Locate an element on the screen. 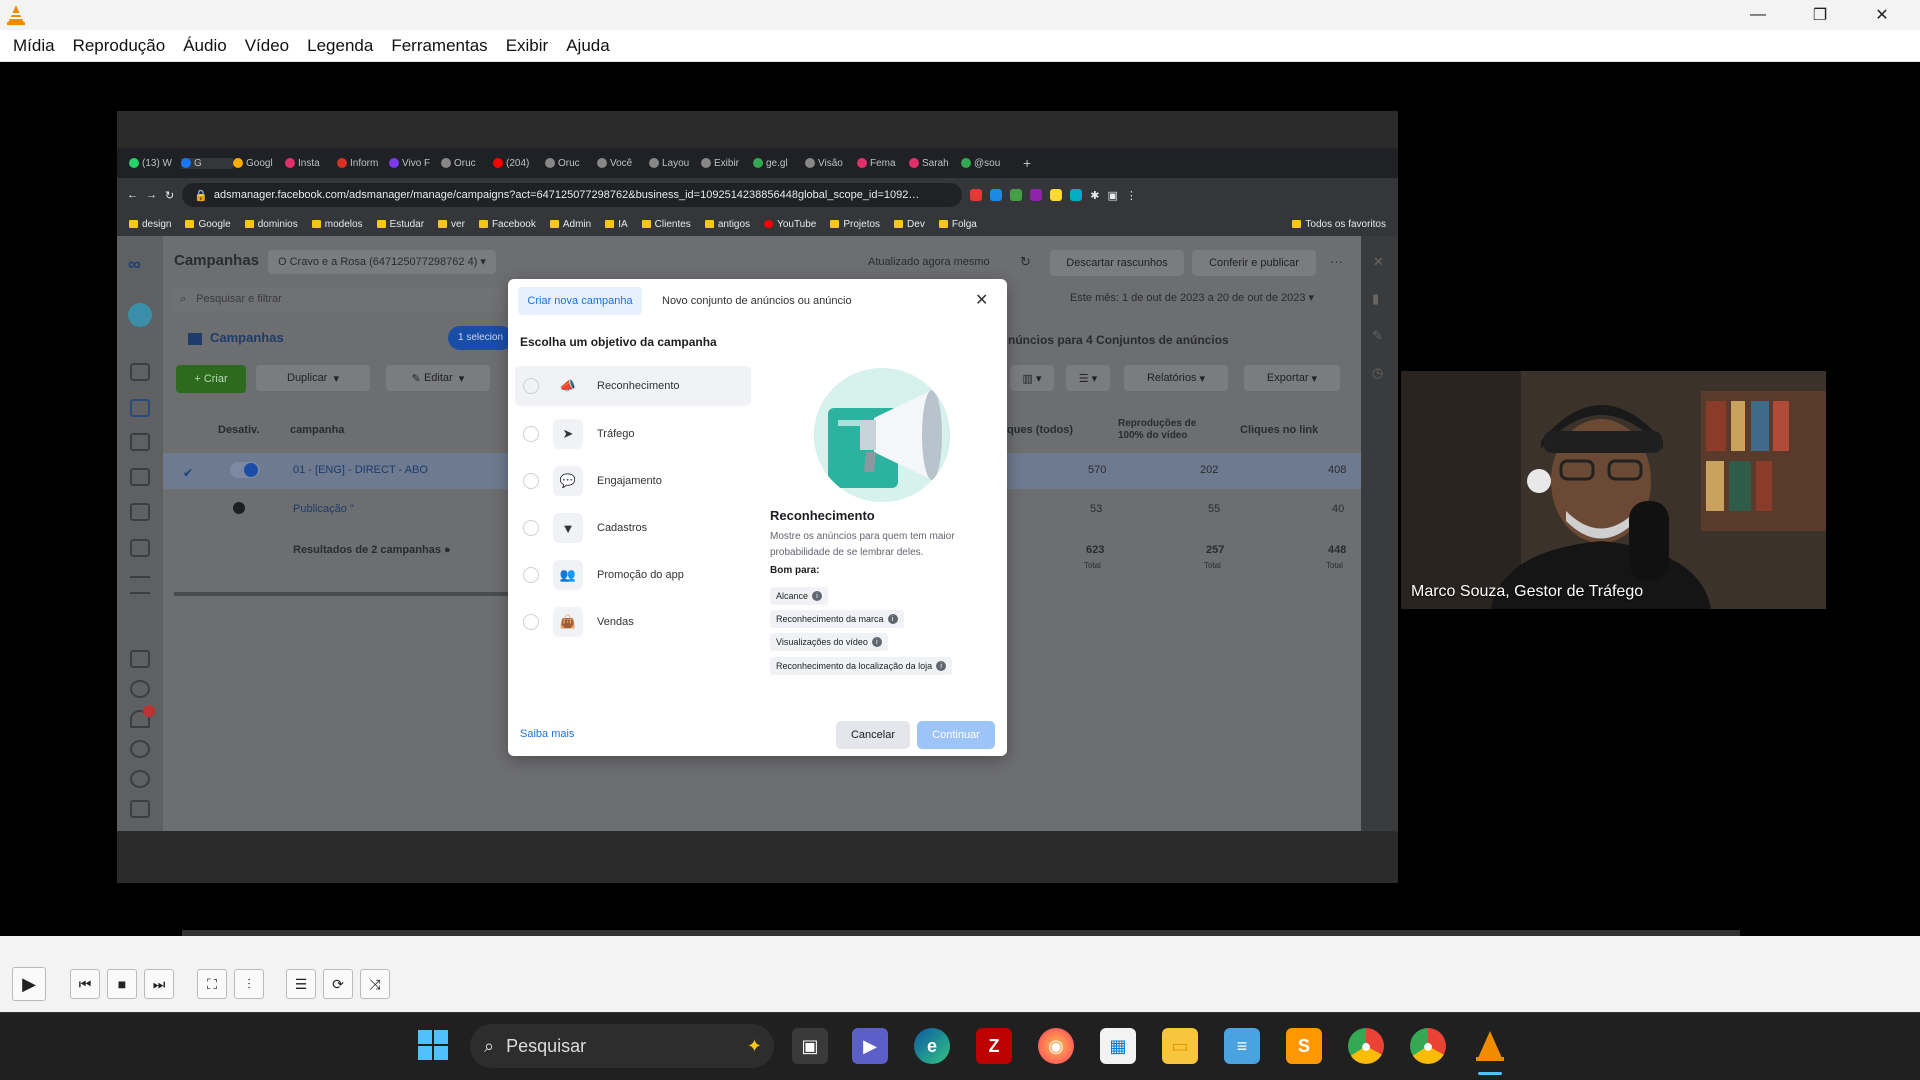 The height and width of the screenshot is (1080, 1920). browser-tab-active: G is located at coordinates (207, 163).